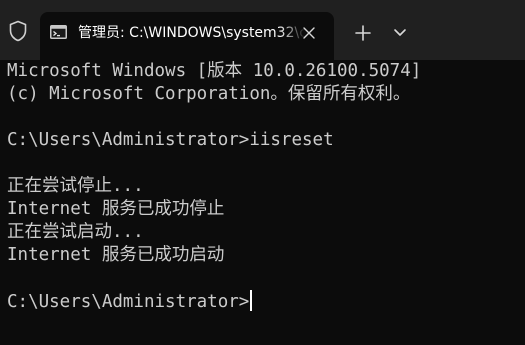 The width and height of the screenshot is (525, 345). I want to click on shield-icon, so click(18, 31).